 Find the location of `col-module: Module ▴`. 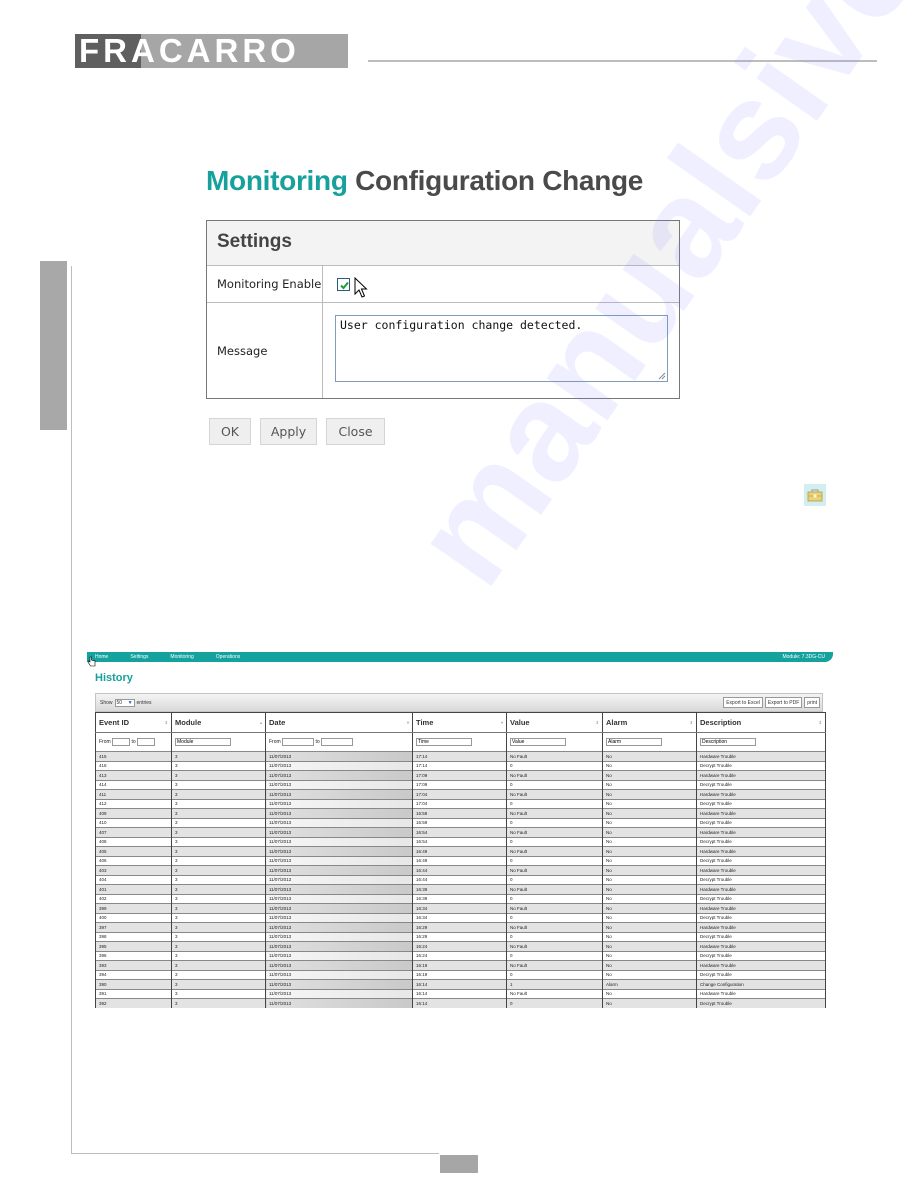

col-module: Module ▴ is located at coordinates (218, 722).